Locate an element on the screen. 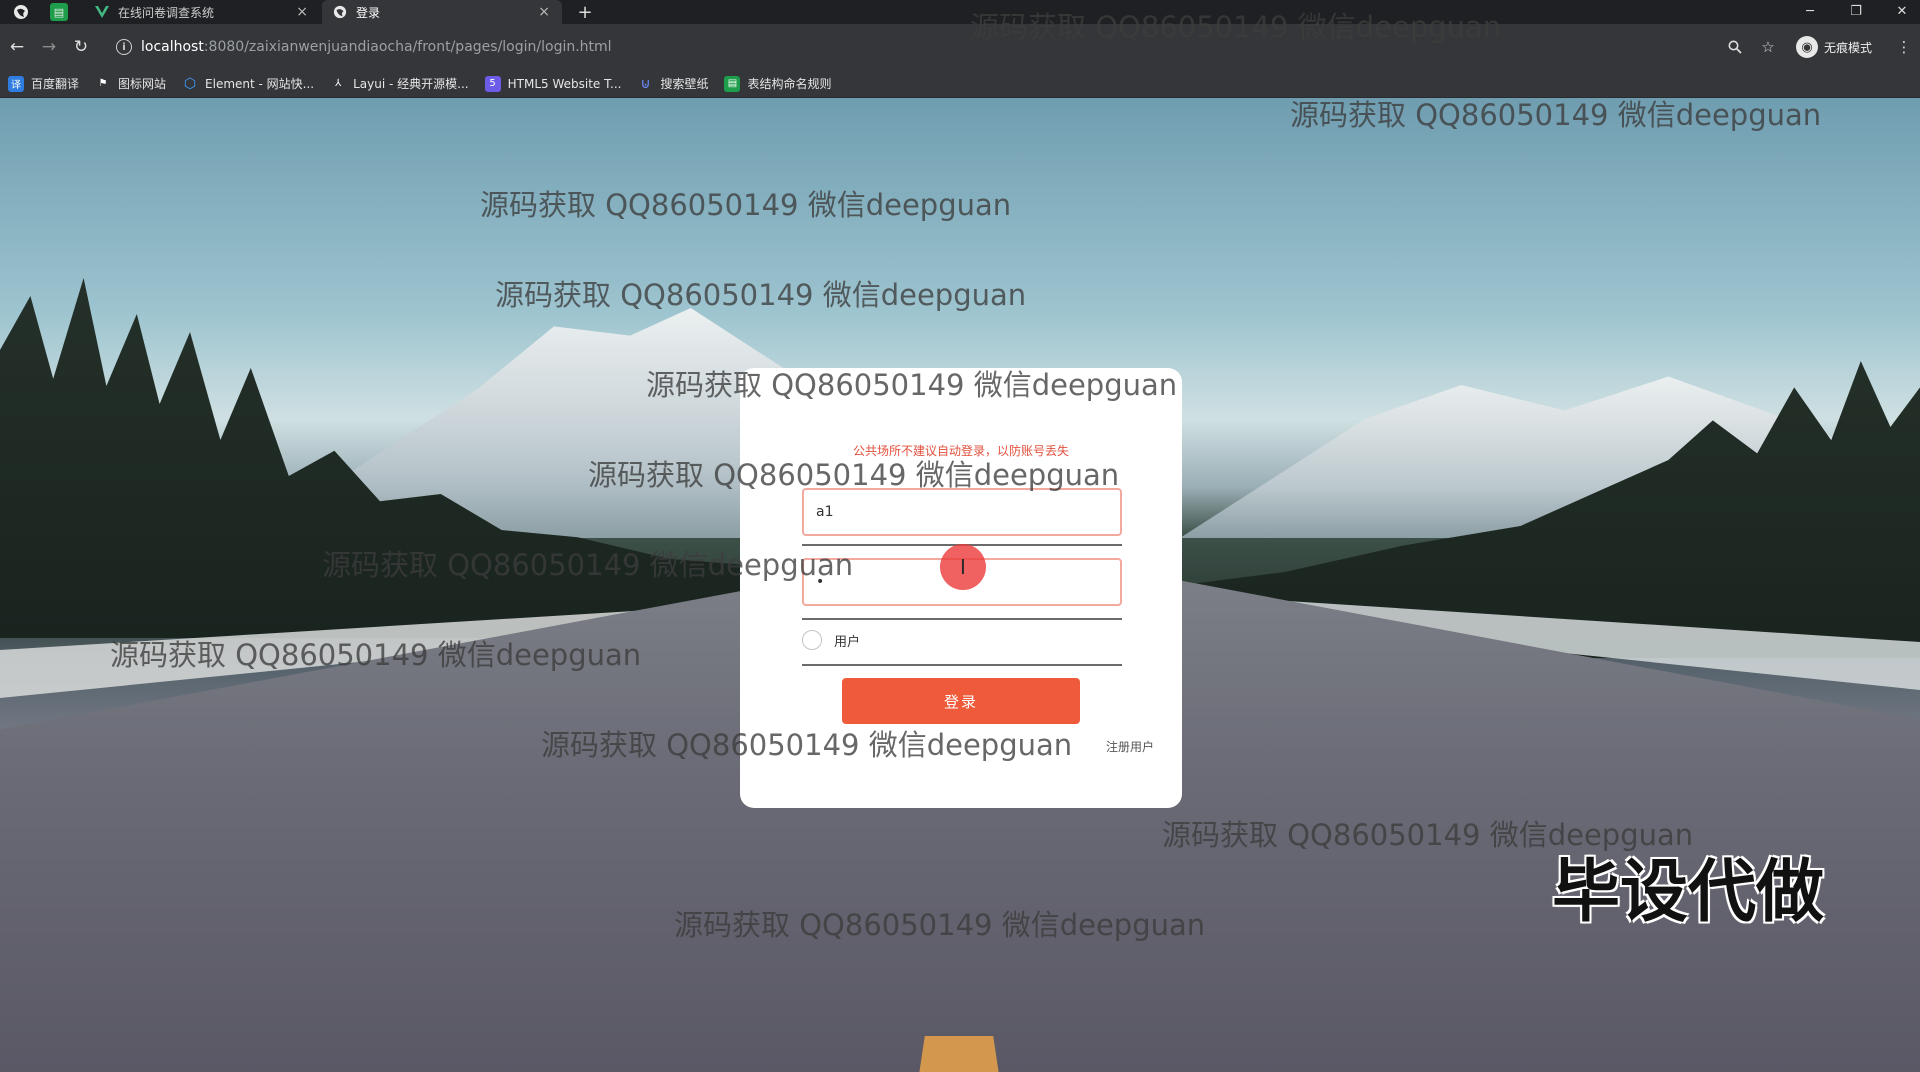 The width and height of the screenshot is (1920, 1072). tab-strip: ▤ 在线问卷调查系统 × 登录 × + ─ ❐ ✕ is located at coordinates (960, 12).